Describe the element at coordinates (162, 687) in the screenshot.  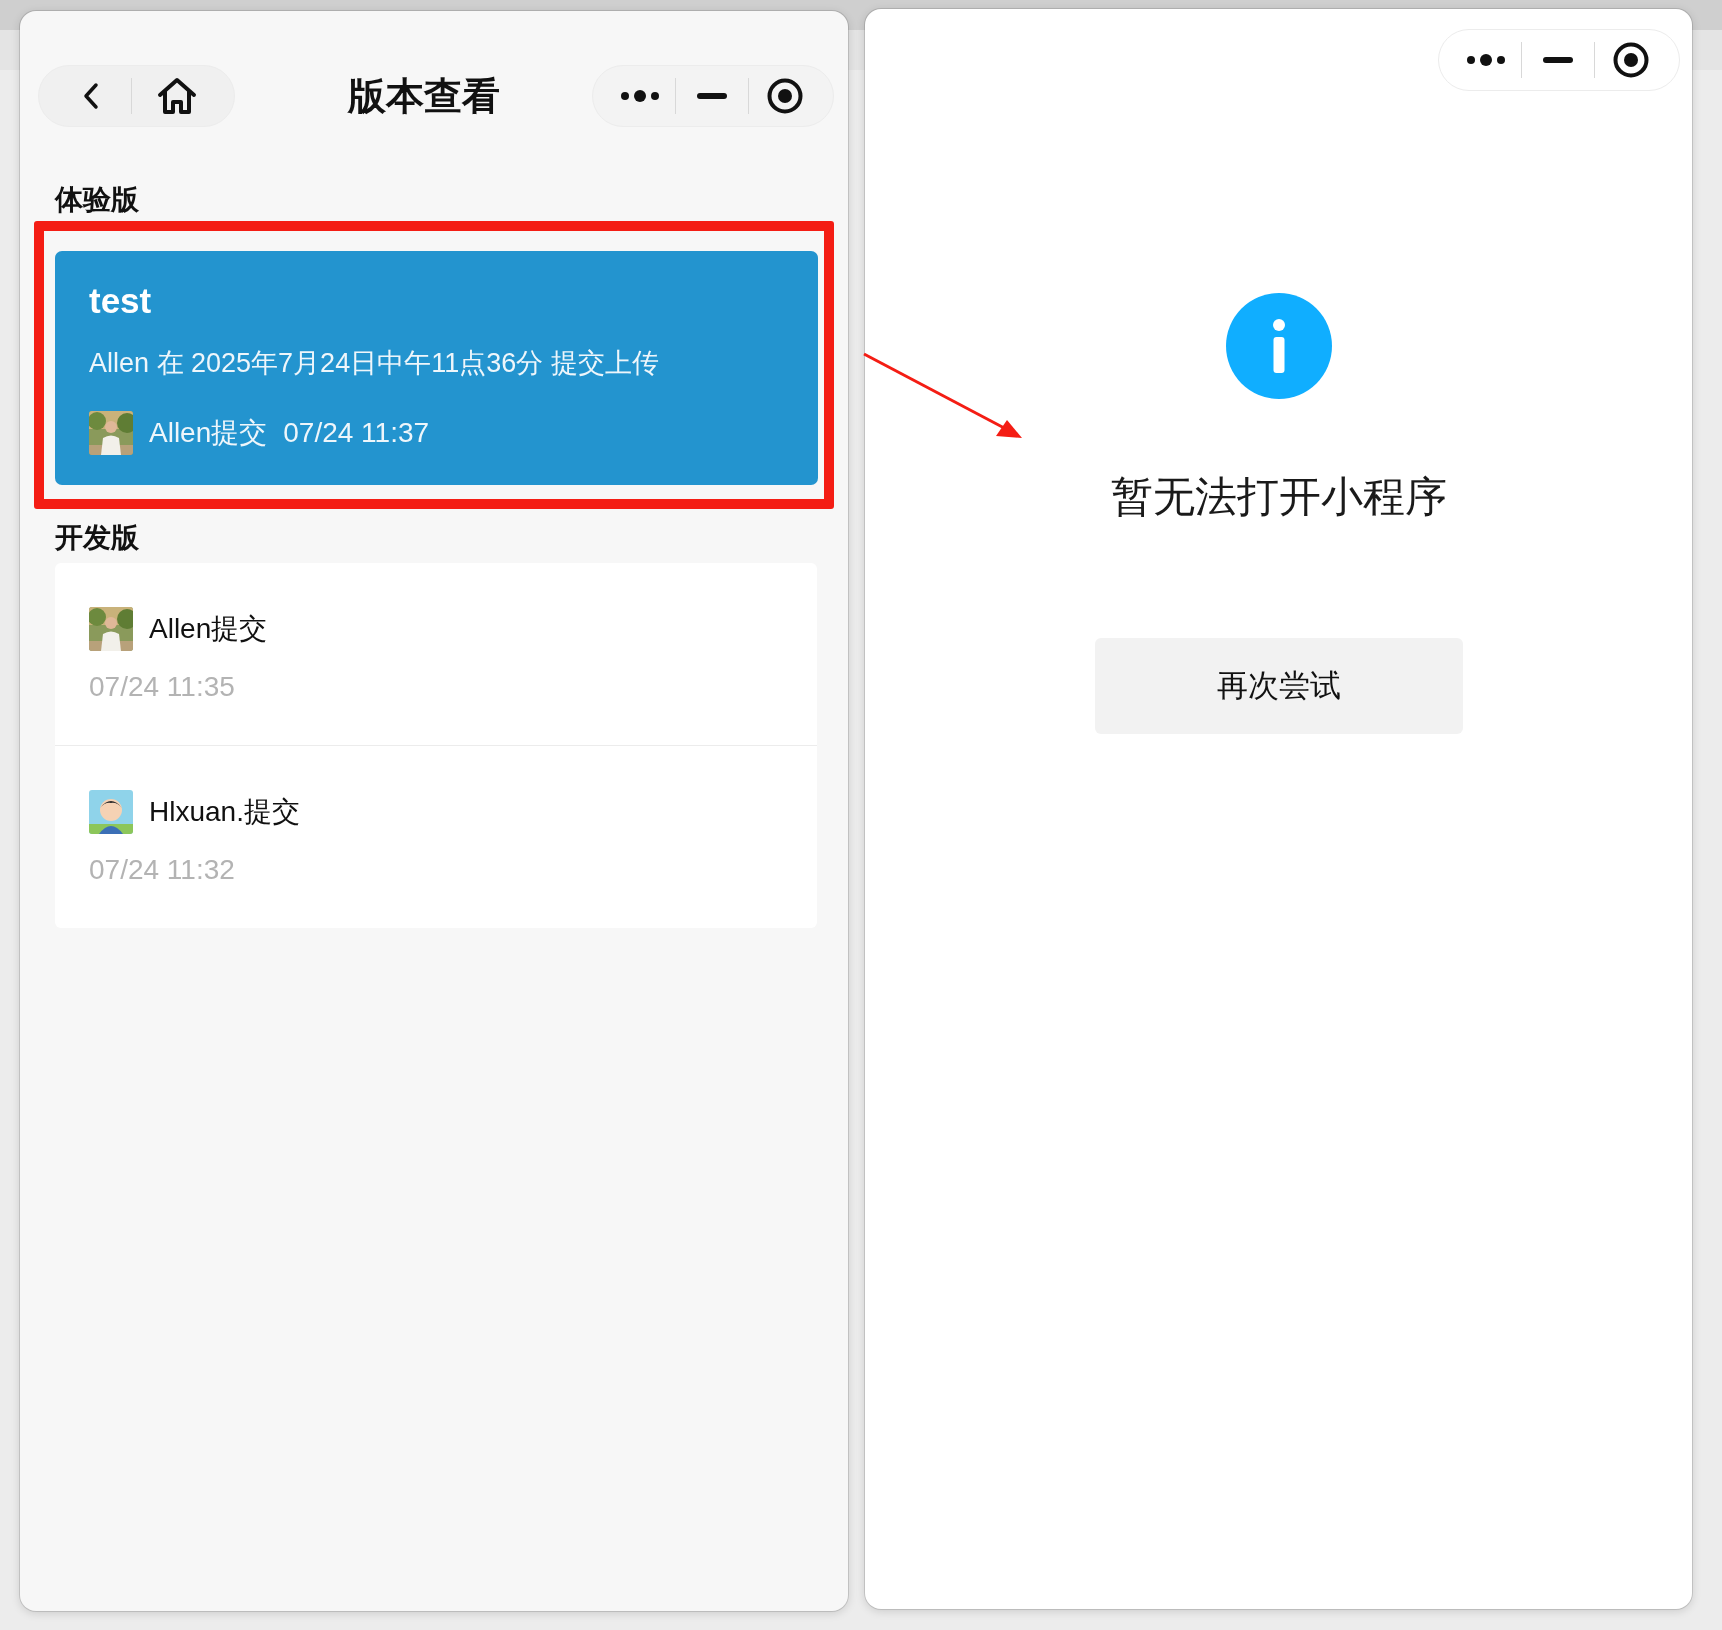
I see `submit-time: 07/24 11:35` at that location.